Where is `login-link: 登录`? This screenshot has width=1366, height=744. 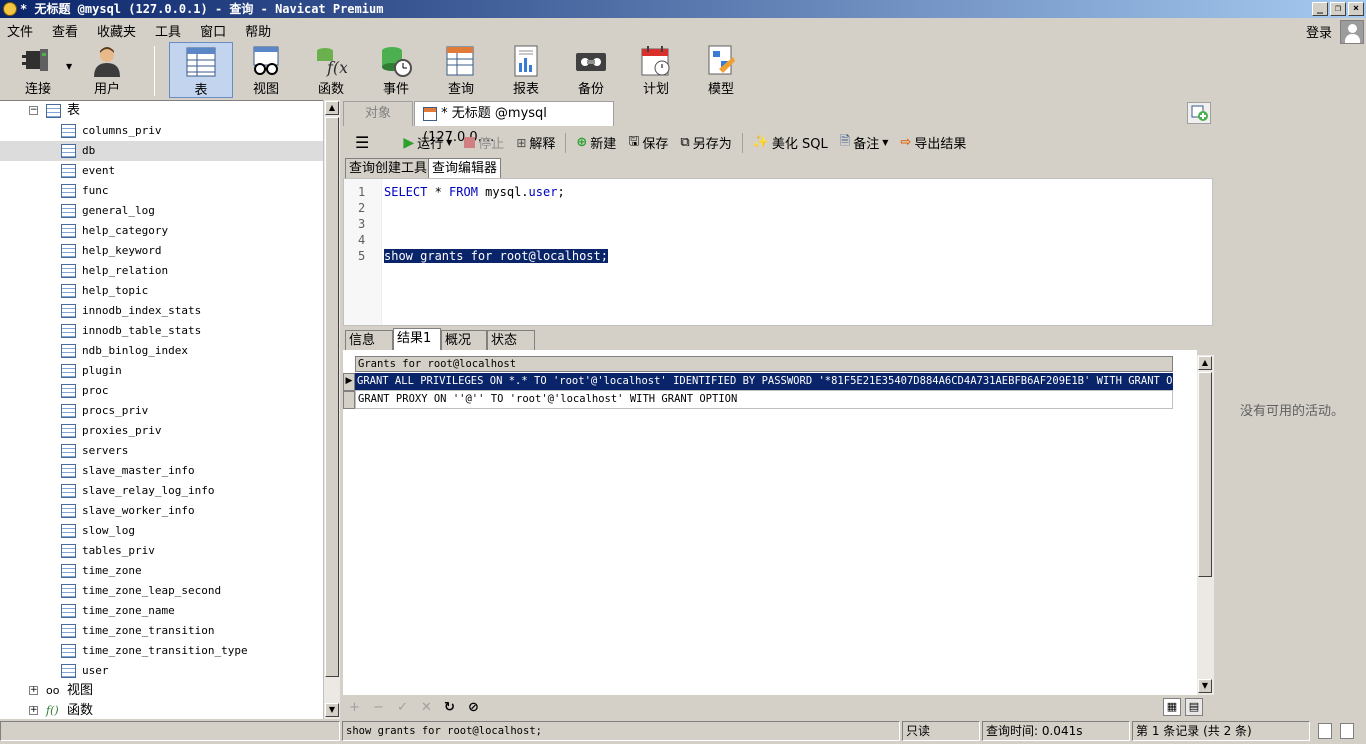
login-link: 登录 is located at coordinates (1319, 31).